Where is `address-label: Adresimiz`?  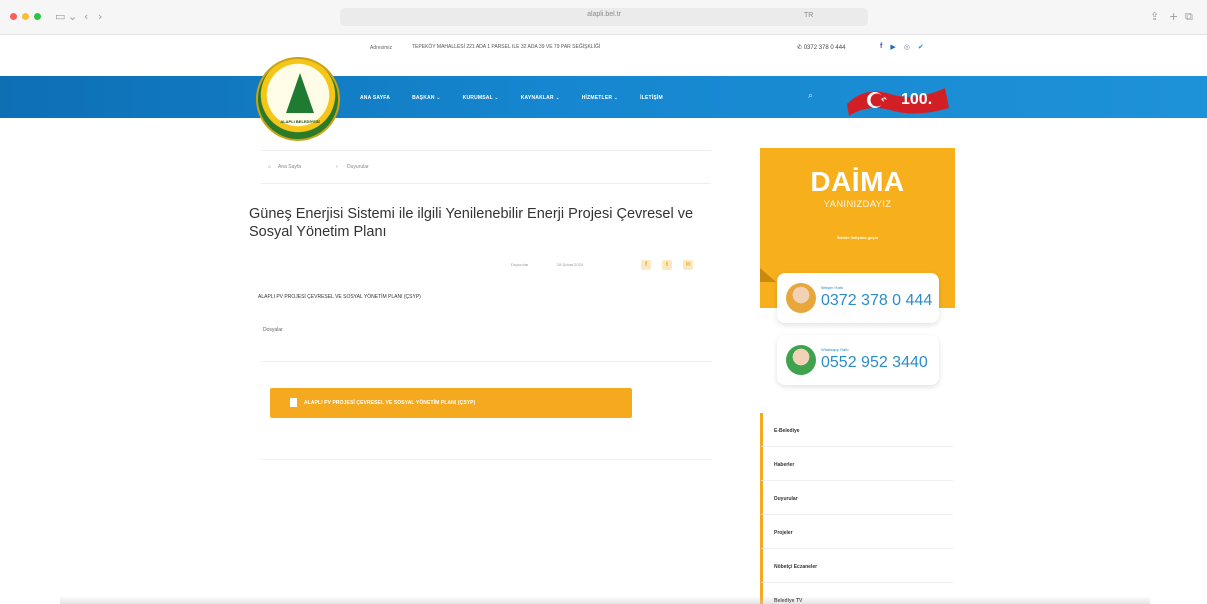 address-label: Adresimiz is located at coordinates (381, 48).